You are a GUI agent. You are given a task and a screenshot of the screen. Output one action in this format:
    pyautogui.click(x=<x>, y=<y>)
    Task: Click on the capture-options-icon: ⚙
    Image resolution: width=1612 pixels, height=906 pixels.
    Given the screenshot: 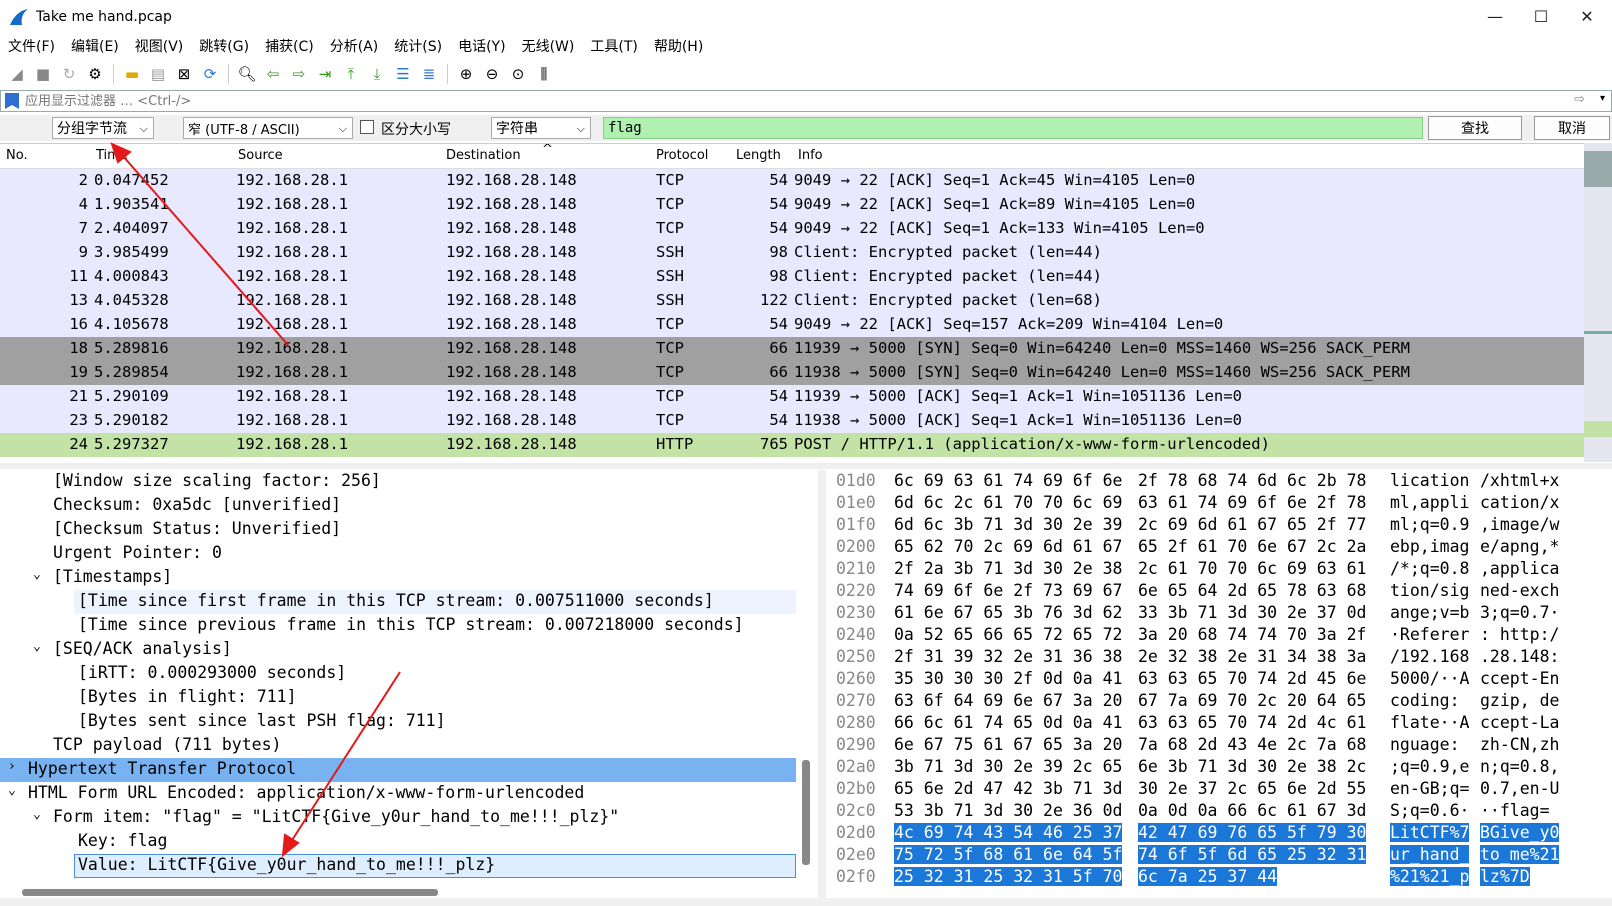 What is the action you would take?
    pyautogui.click(x=95, y=74)
    